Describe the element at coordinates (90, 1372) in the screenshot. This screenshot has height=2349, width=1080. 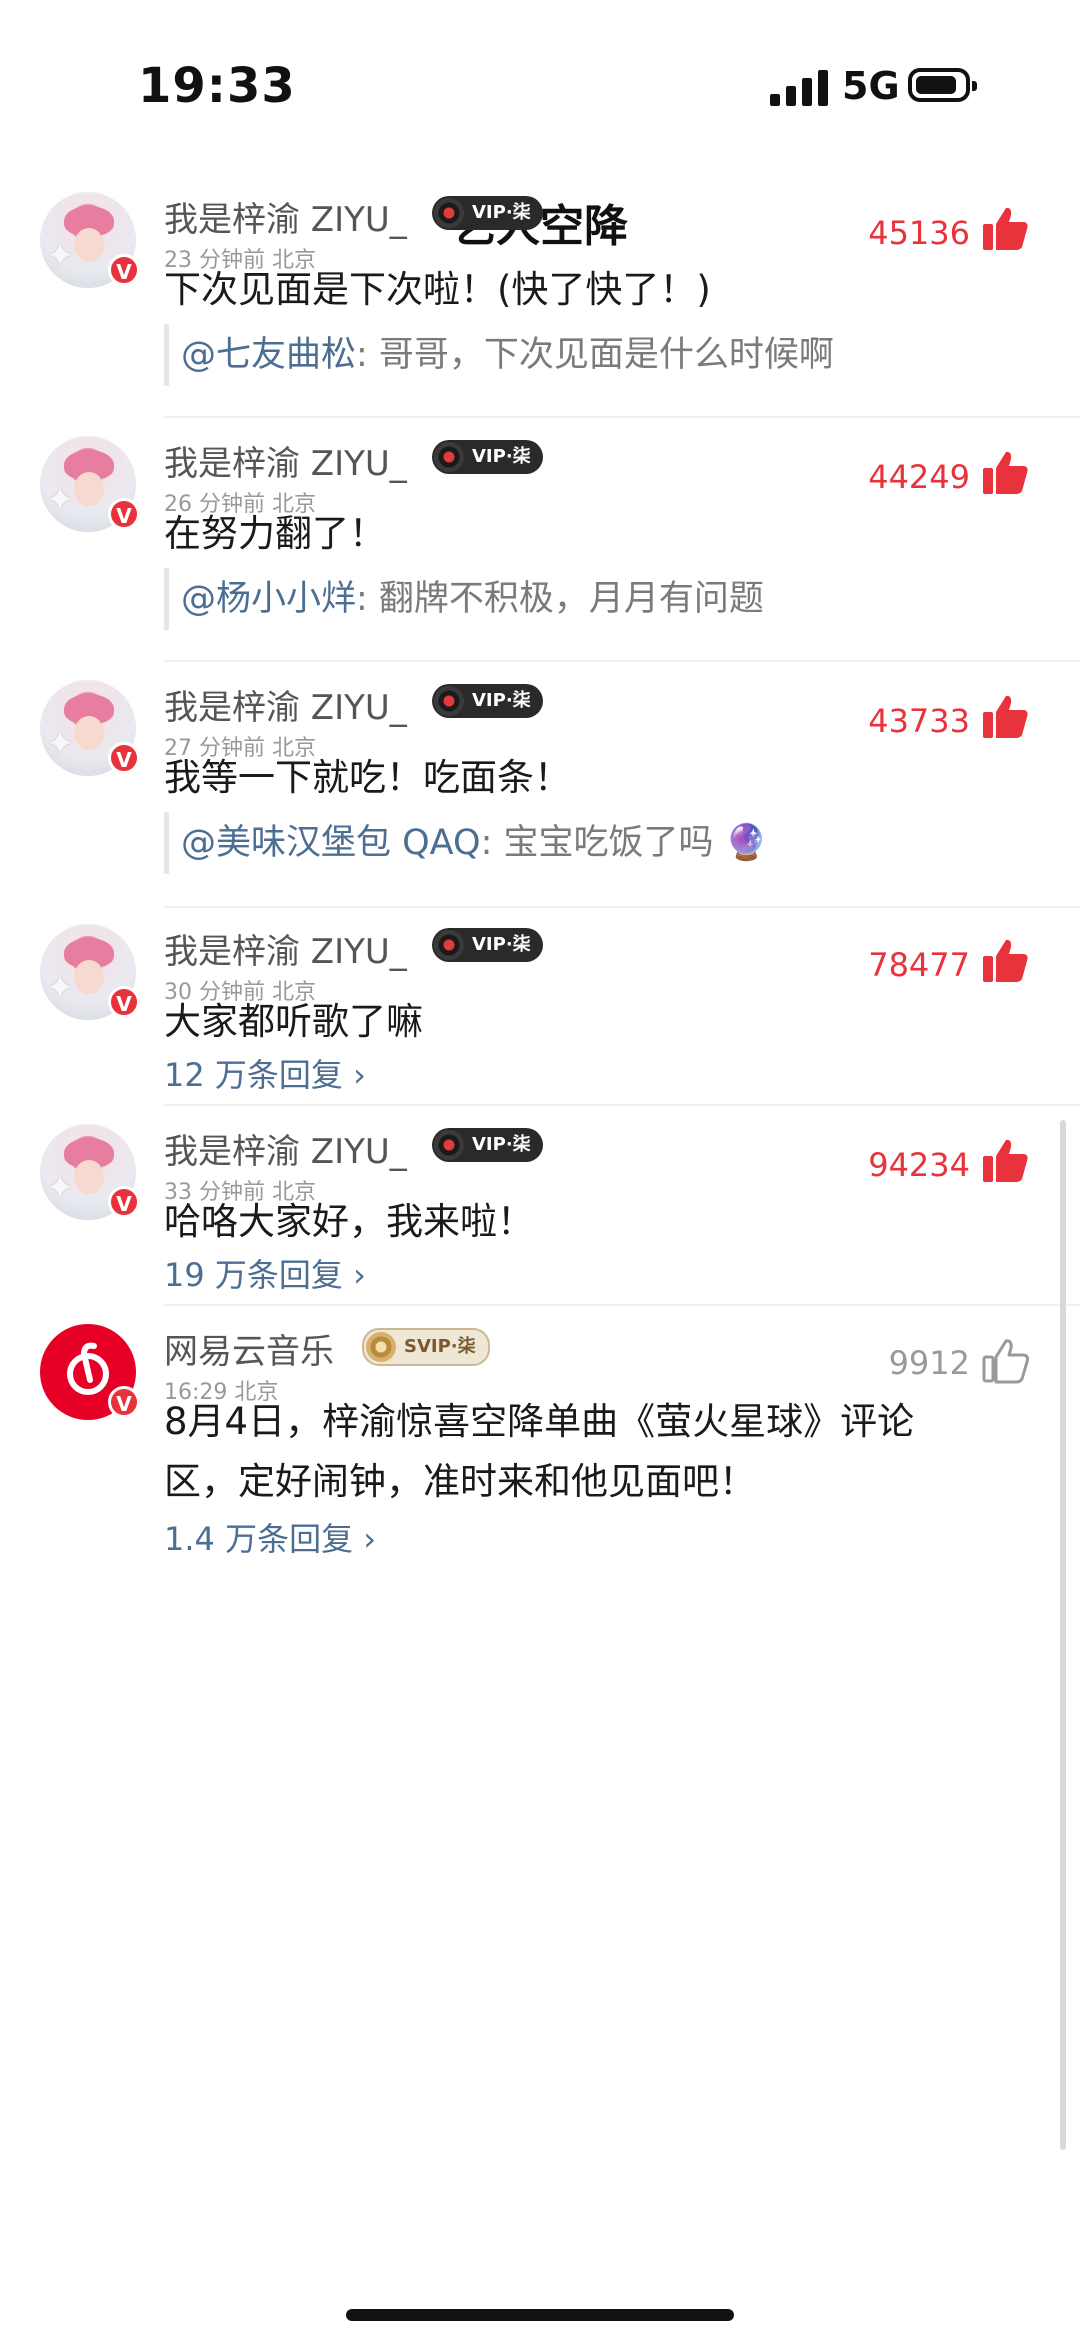
I see `avatar: V` at that location.